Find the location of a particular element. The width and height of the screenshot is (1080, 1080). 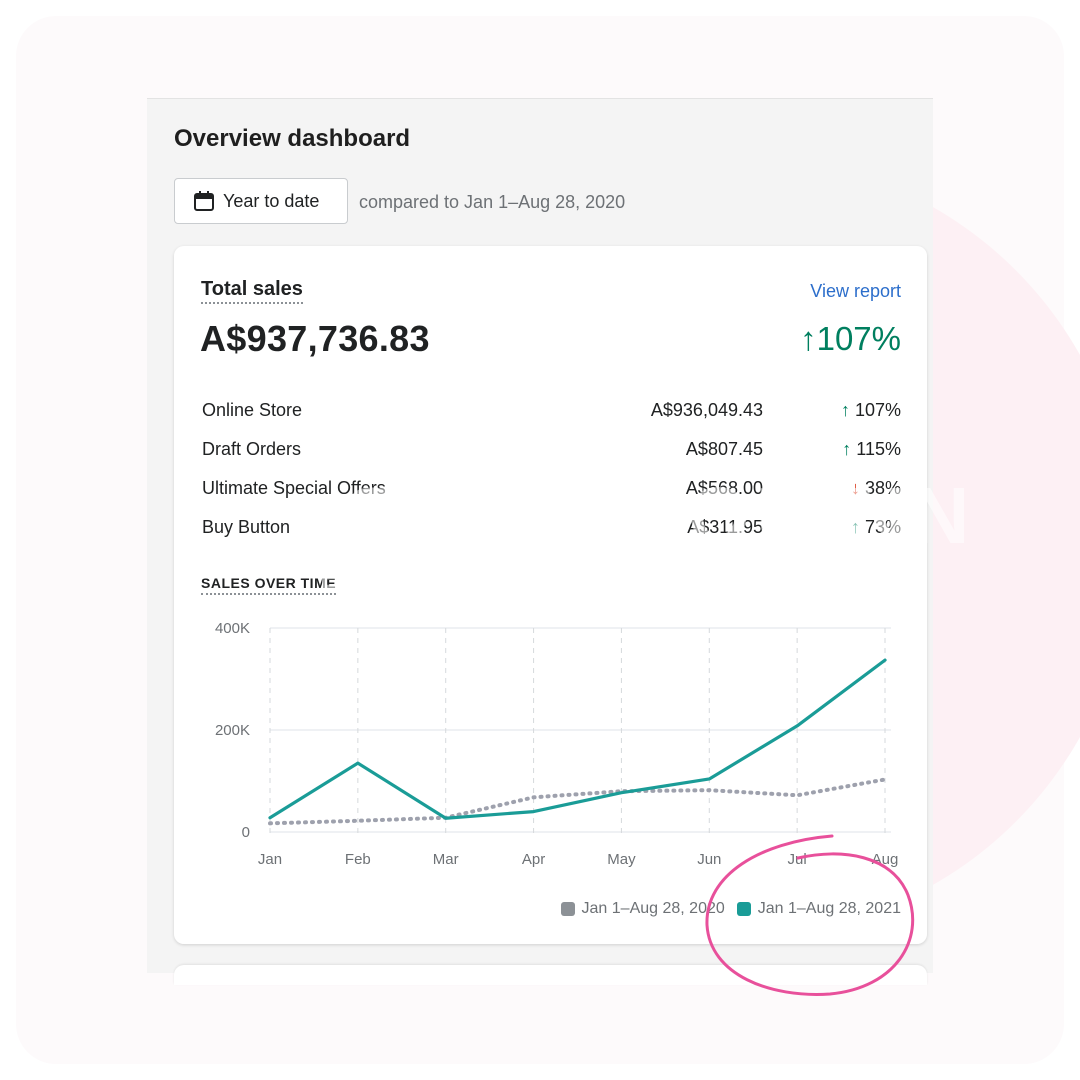

channel-name: Draft Orders is located at coordinates (252, 449).